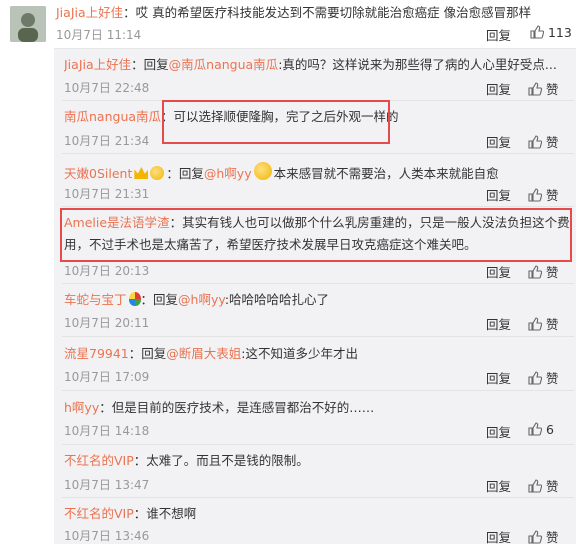 The image size is (576, 546). Describe the element at coordinates (28, 24) in the screenshot. I see `avatar` at that location.